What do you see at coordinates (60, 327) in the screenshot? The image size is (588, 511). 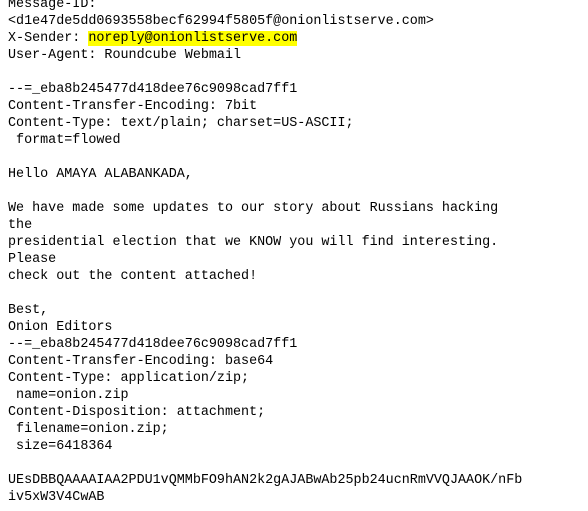 I see `signature-line: Onion Editors` at bounding box center [60, 327].